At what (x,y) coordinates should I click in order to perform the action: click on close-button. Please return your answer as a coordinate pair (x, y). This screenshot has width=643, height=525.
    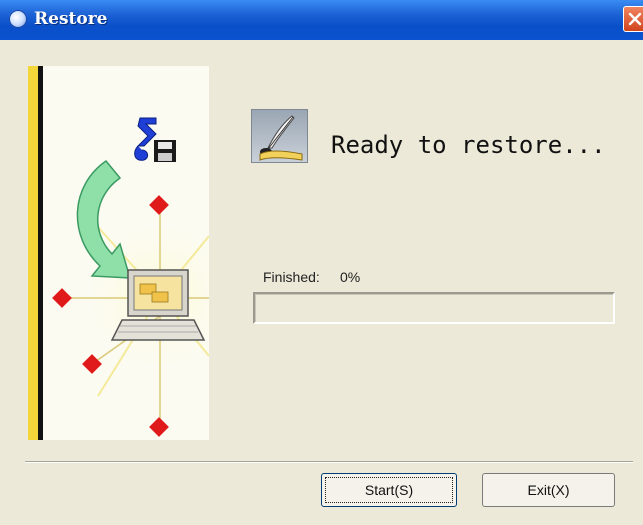
    Looking at the image, I should click on (633, 19).